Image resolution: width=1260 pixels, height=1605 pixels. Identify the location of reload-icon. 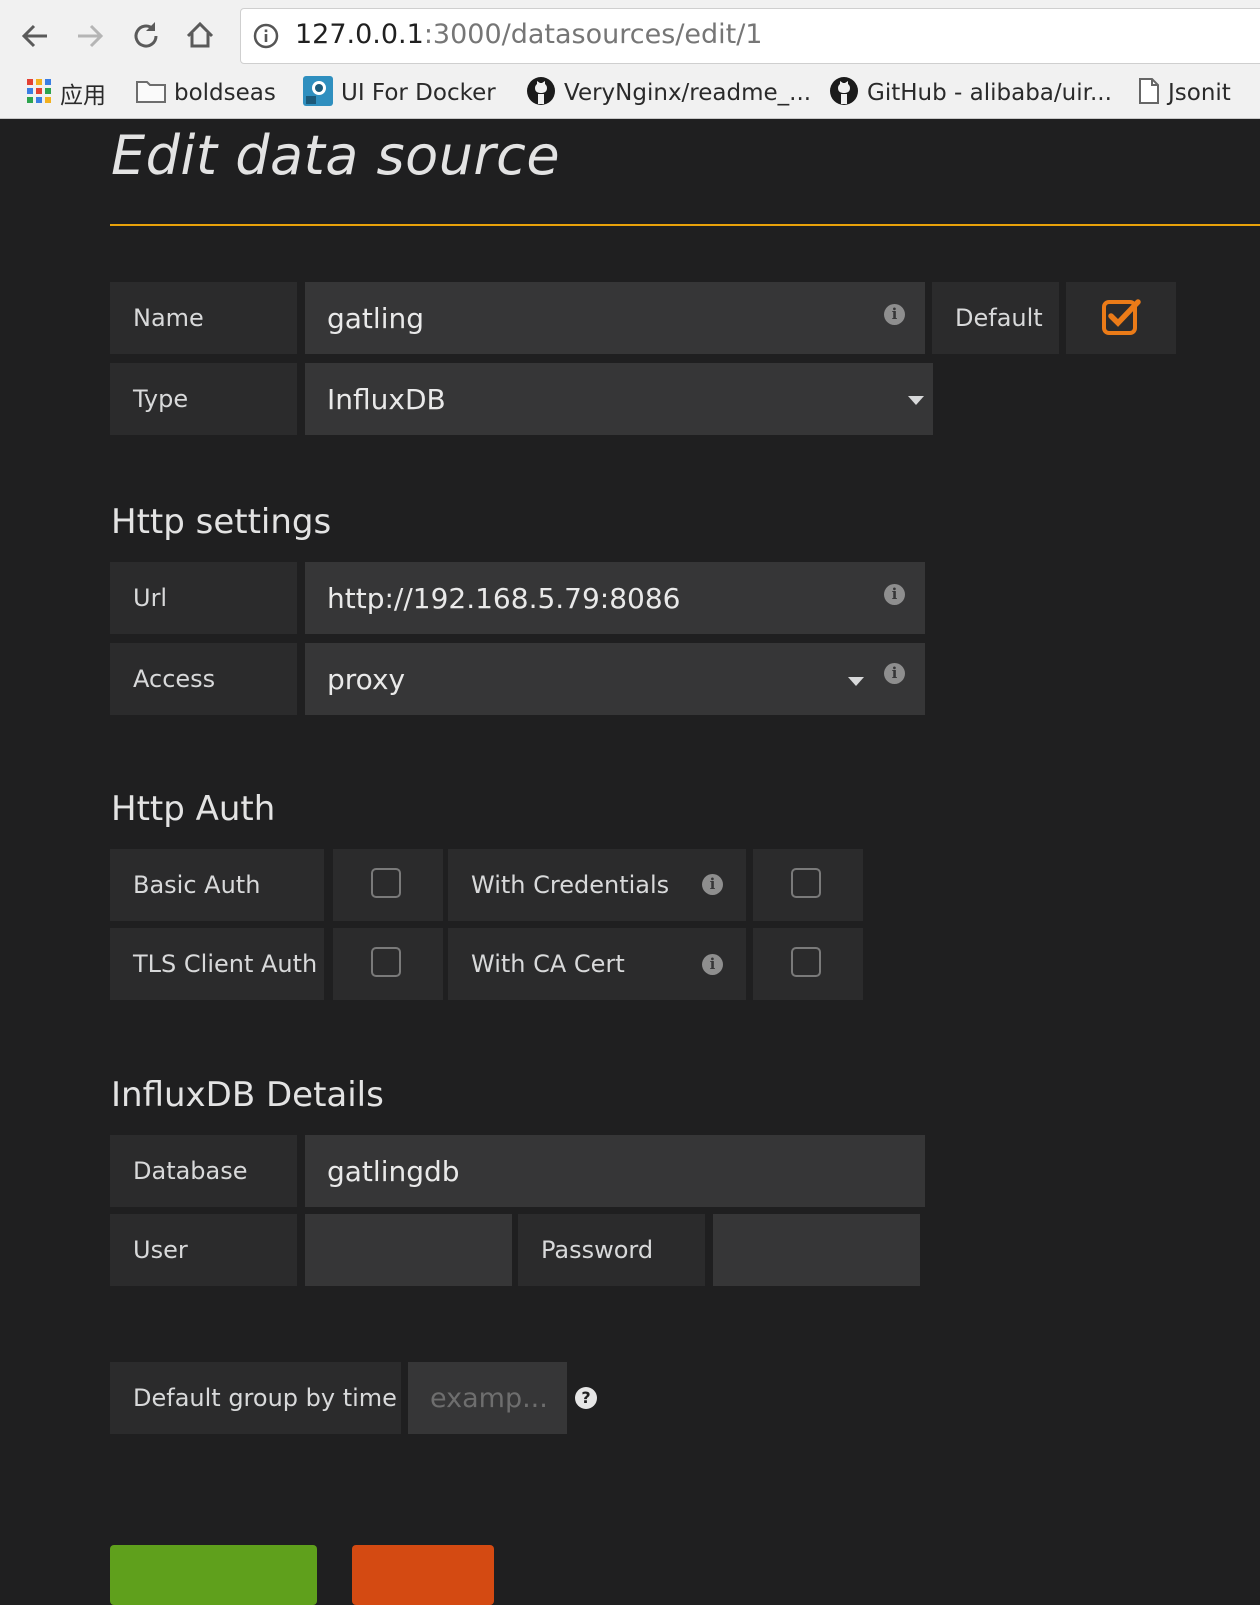
(146, 36).